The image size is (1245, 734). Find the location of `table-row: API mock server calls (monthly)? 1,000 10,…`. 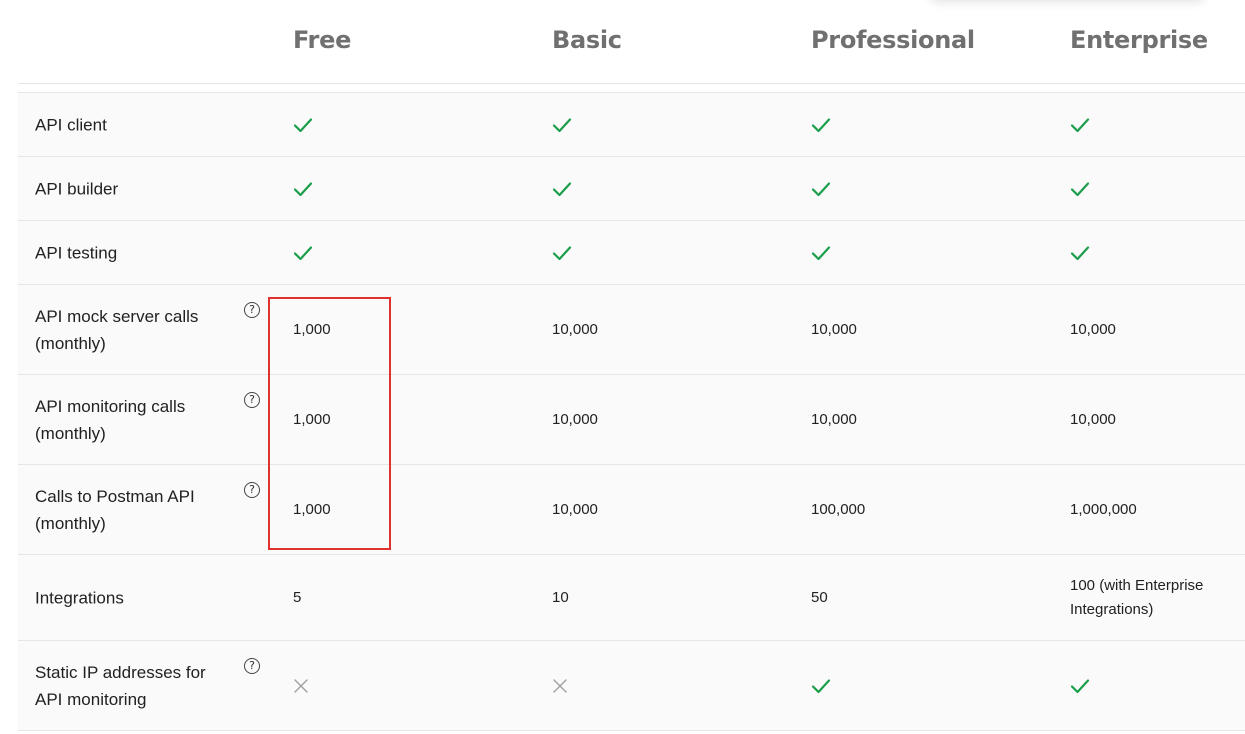

table-row: API mock server calls (monthly)? 1,000 10,… is located at coordinates (631, 330).